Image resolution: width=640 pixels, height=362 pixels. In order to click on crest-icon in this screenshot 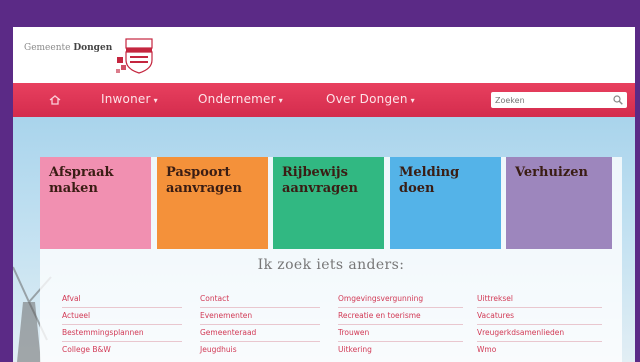, I will do `click(135, 56)`.